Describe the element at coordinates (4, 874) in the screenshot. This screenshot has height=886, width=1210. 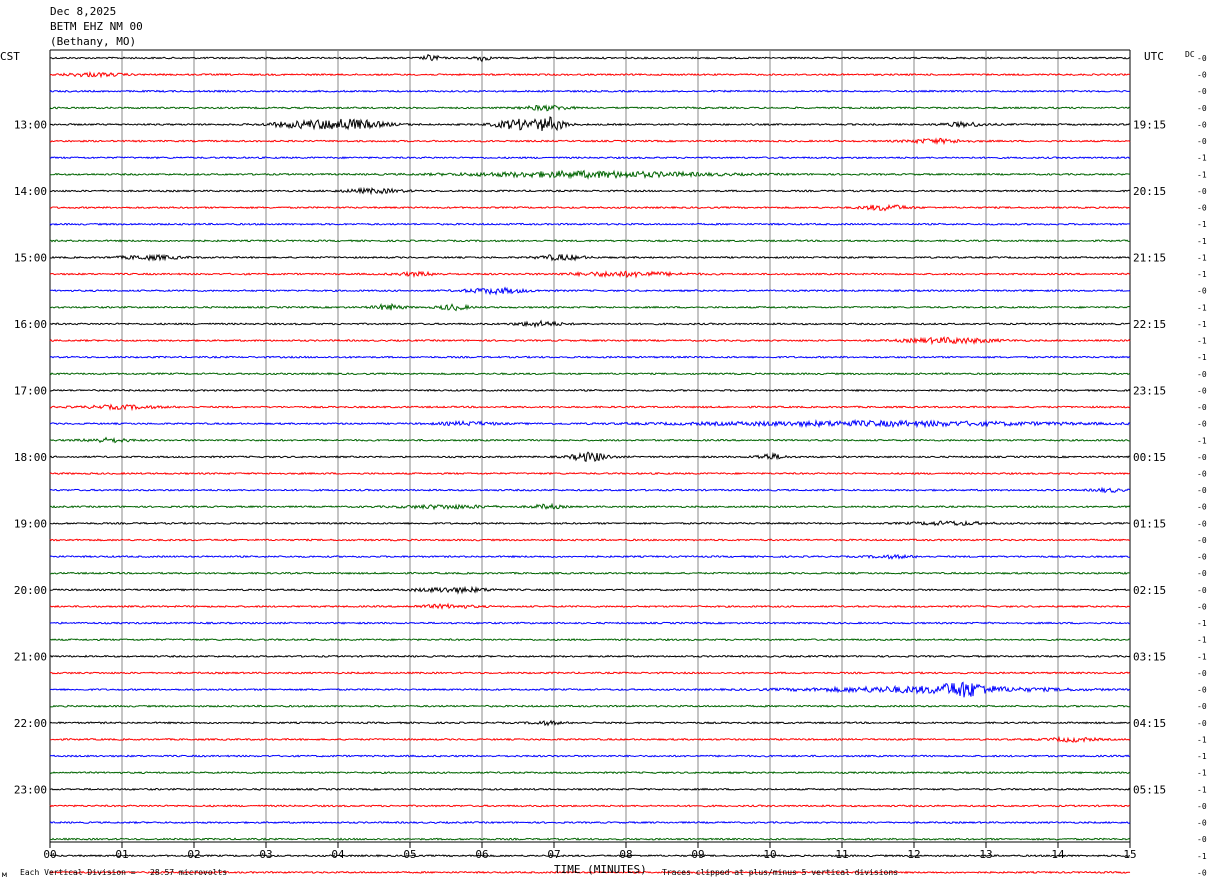
I see `footer-mark: м` at that location.